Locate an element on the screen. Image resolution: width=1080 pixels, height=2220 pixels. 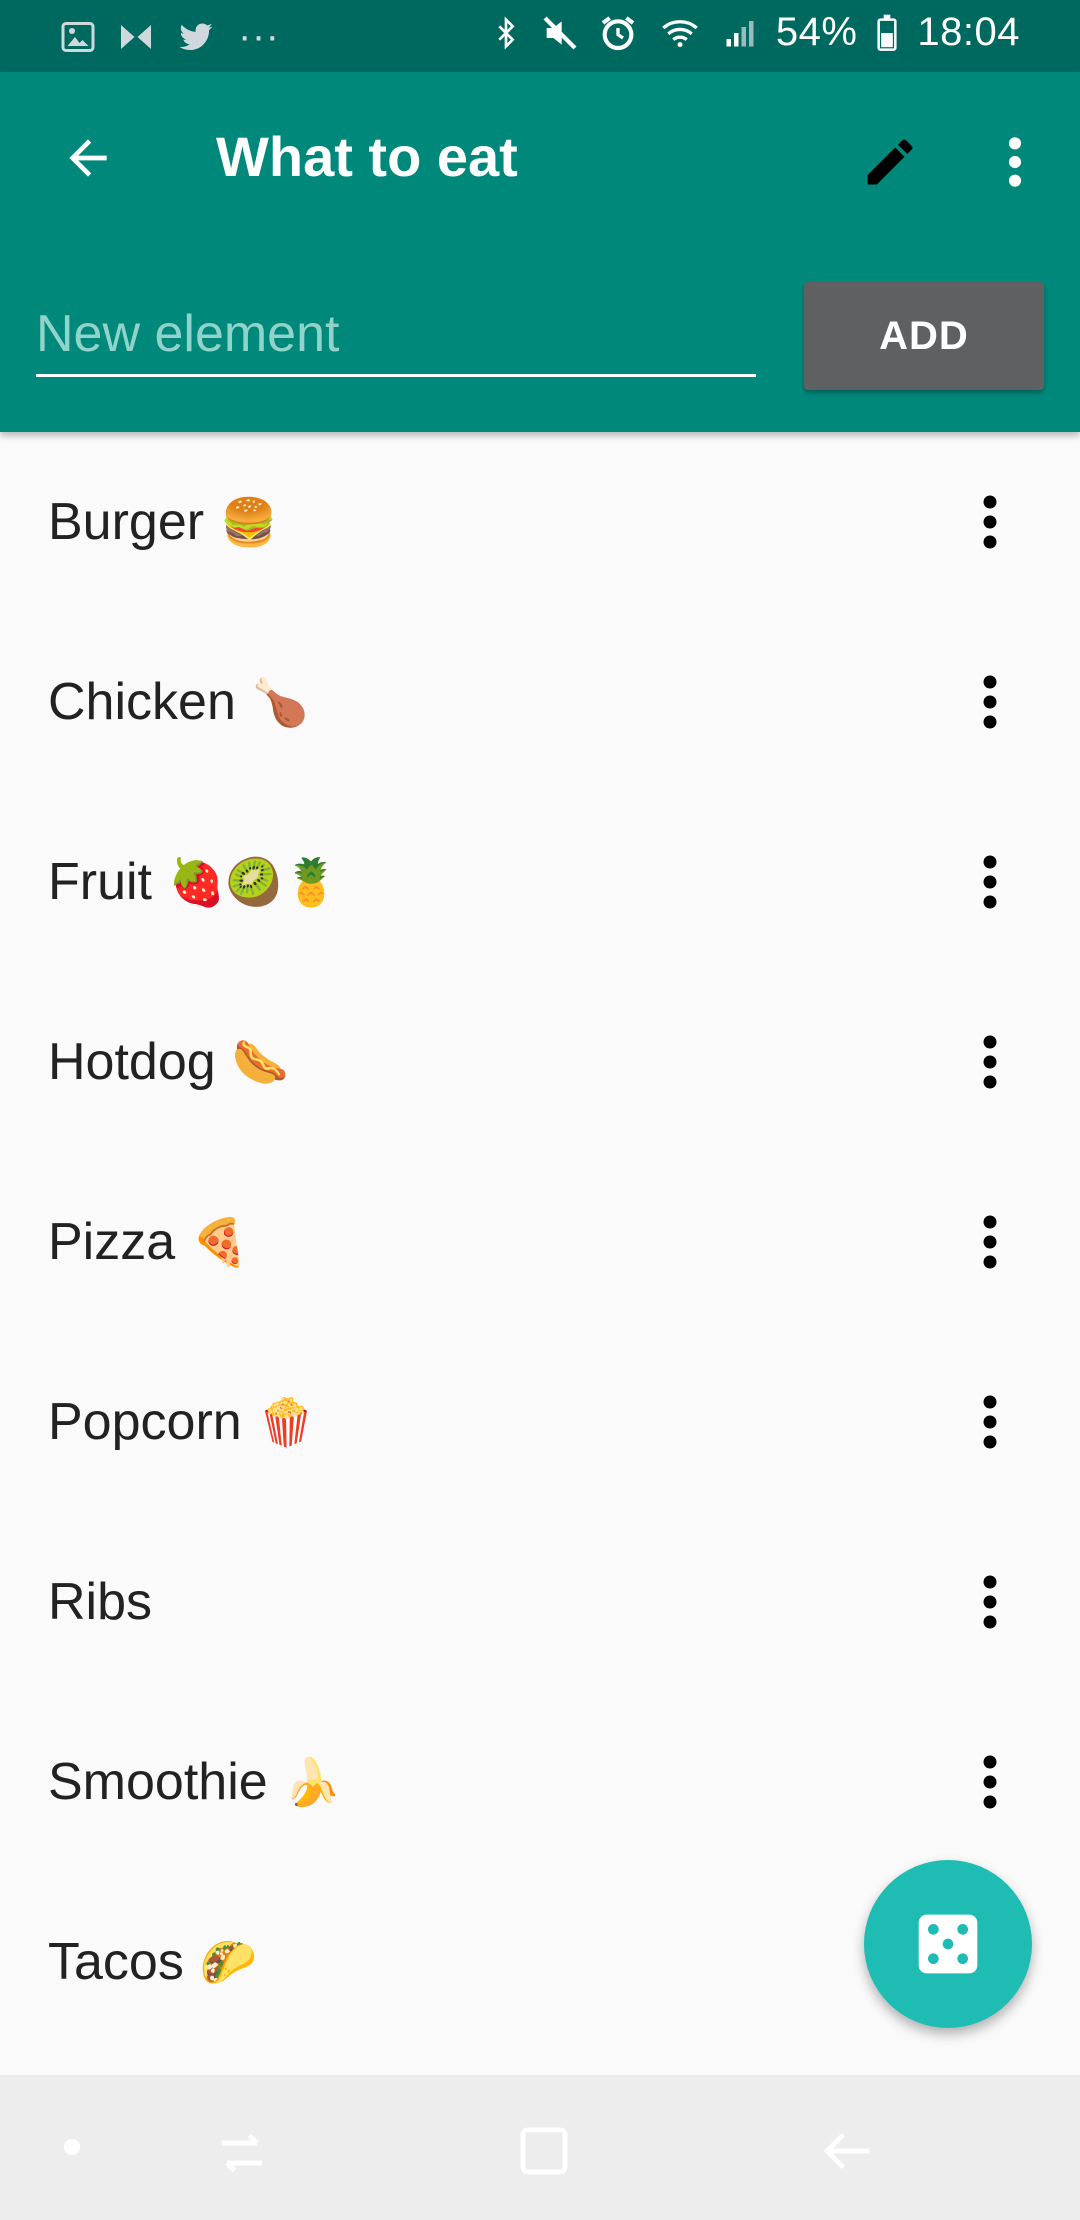
back-button is located at coordinates (88, 158).